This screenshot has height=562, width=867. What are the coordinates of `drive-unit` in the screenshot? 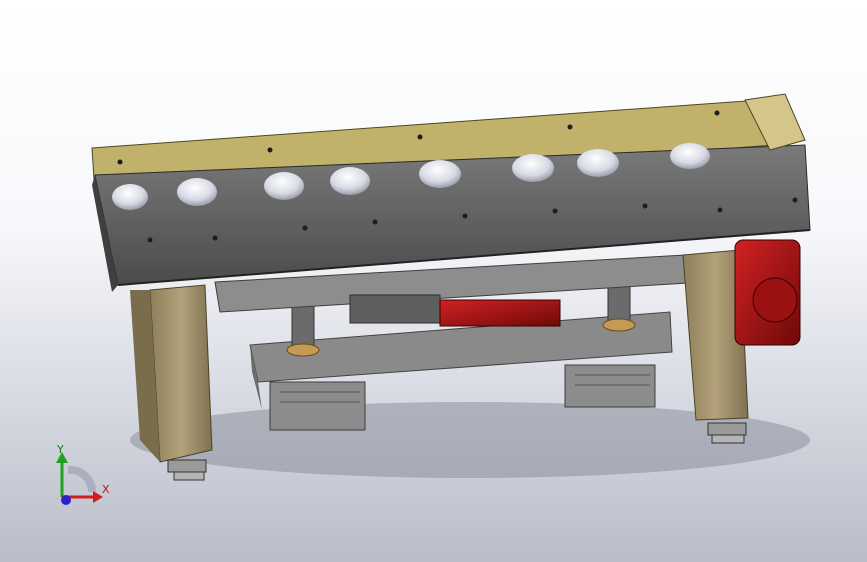 It's located at (500, 313).